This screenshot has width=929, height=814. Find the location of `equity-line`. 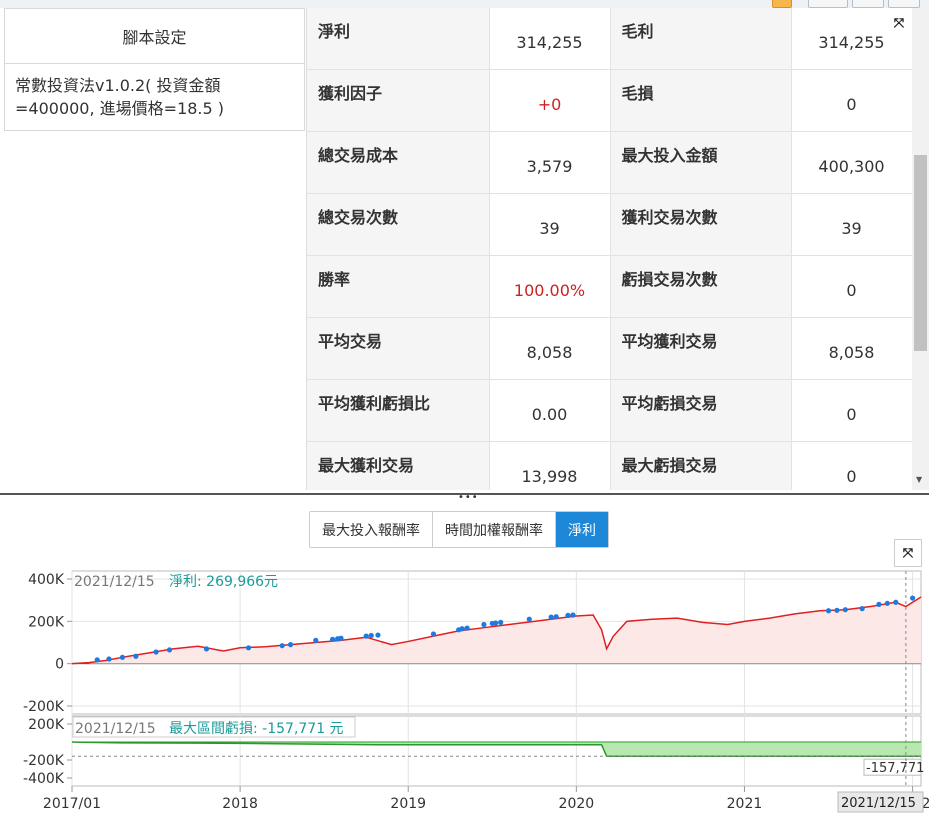

equity-line is located at coordinates (496, 630).